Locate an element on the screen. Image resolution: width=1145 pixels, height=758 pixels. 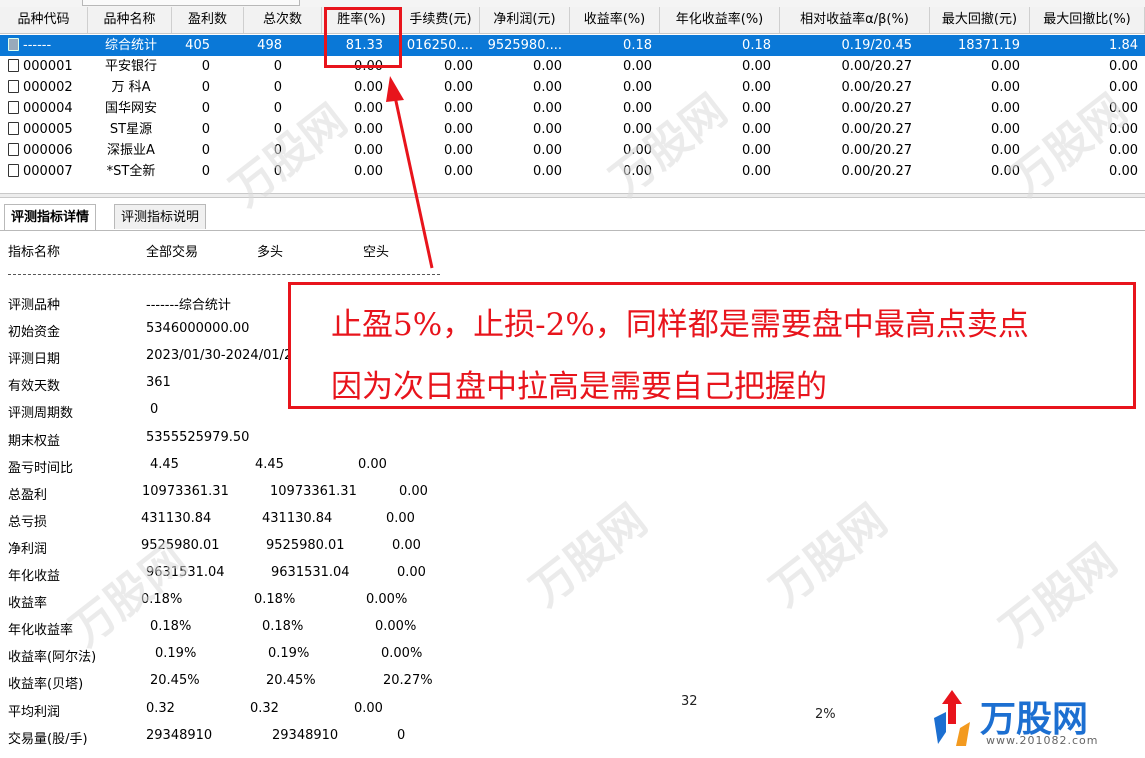
metric-value-all: 10973361.31 is located at coordinates (185, 491).